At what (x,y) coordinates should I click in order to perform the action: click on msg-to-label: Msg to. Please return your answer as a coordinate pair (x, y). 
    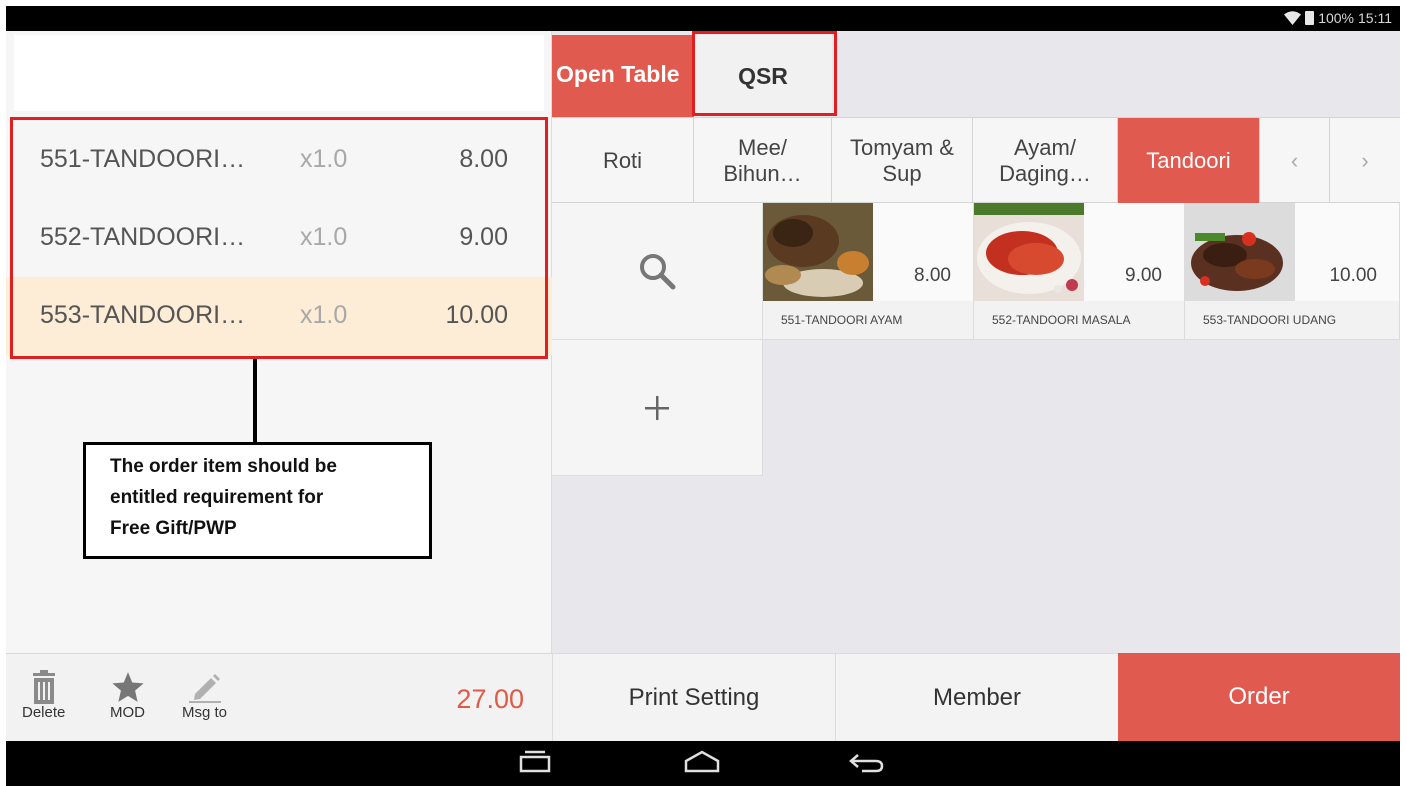
    Looking at the image, I should click on (205, 712).